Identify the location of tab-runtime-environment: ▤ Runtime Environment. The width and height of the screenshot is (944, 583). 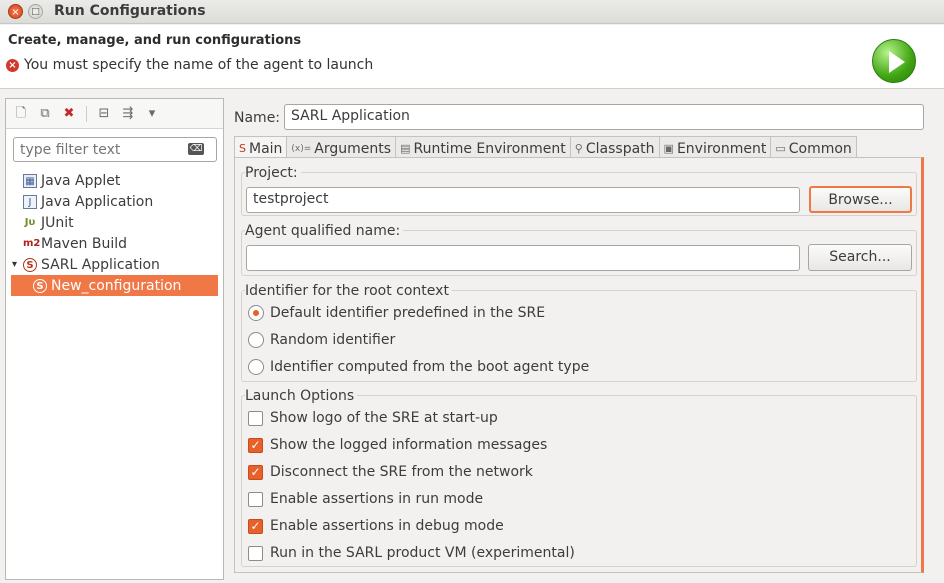
(483, 147).